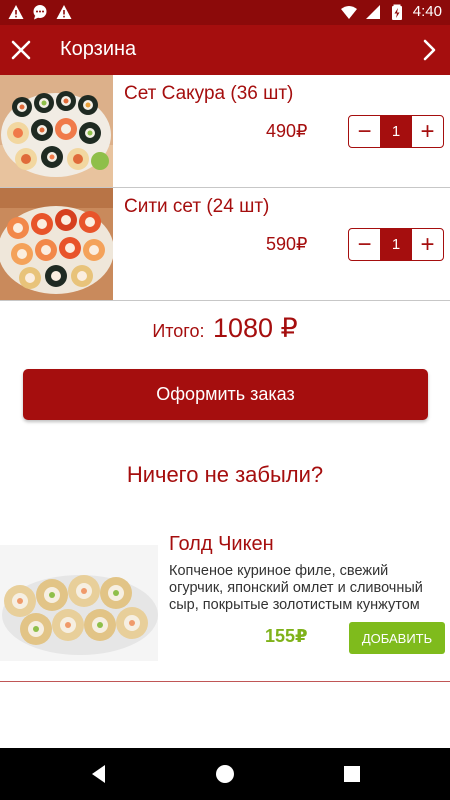  I want to click on app-bar: Корзина, so click(225, 50).